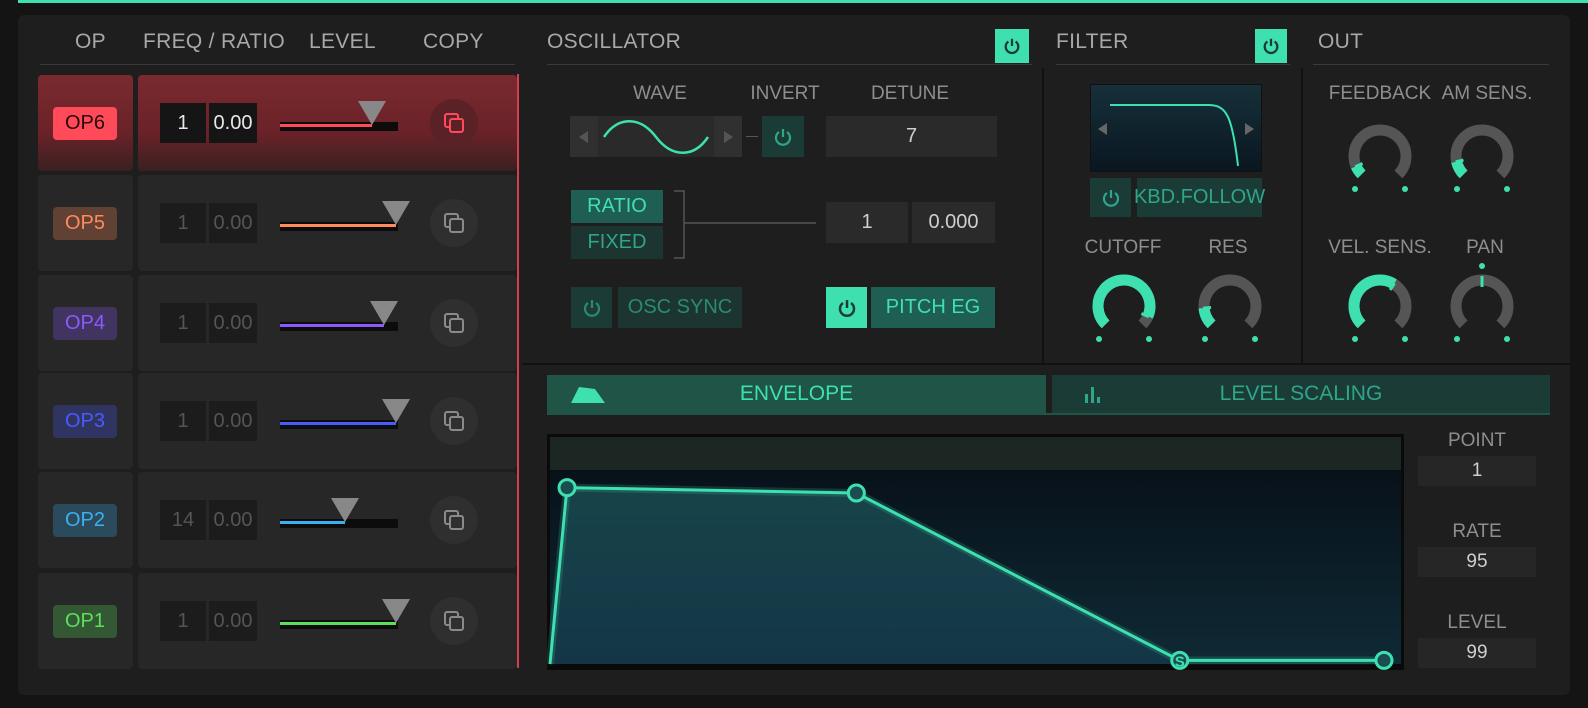 The height and width of the screenshot is (708, 1588). I want to click on op-badge: OP2, so click(85, 520).